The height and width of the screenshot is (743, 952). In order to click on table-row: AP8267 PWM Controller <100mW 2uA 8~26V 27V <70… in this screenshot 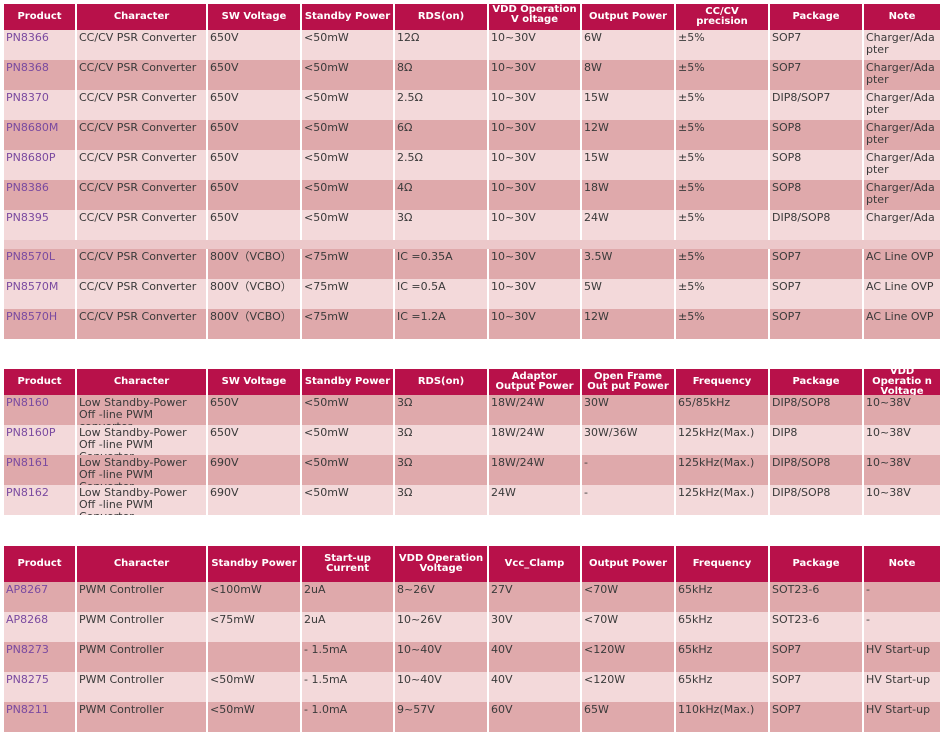, I will do `click(472, 597)`.